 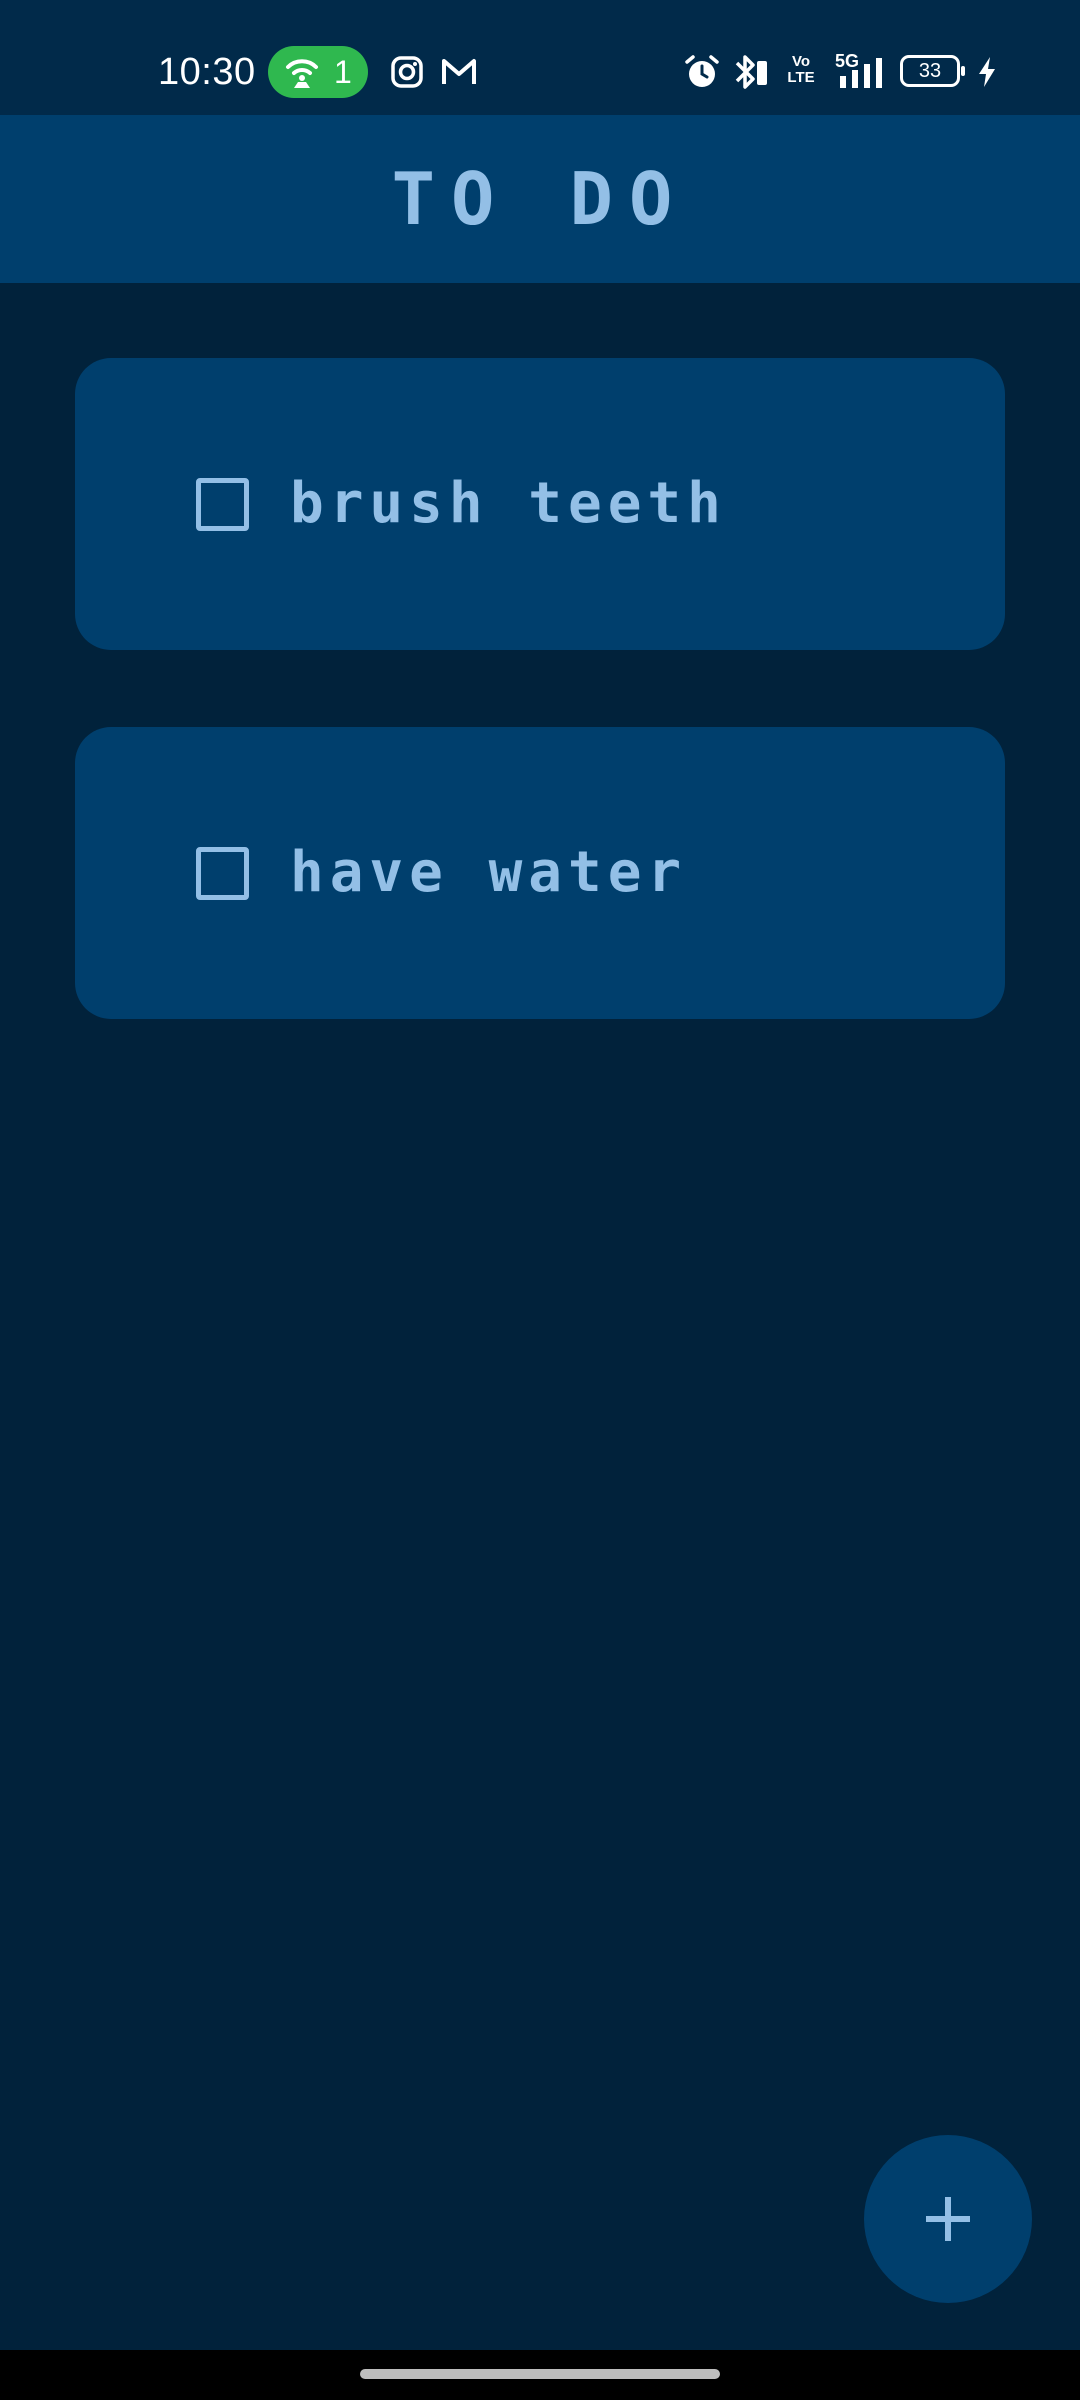 What do you see at coordinates (489, 872) in the screenshot?
I see `task-label: have water` at bounding box center [489, 872].